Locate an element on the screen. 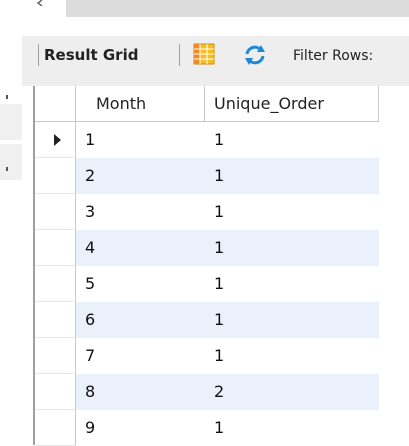  cell-unique-order: 2 is located at coordinates (292, 392).